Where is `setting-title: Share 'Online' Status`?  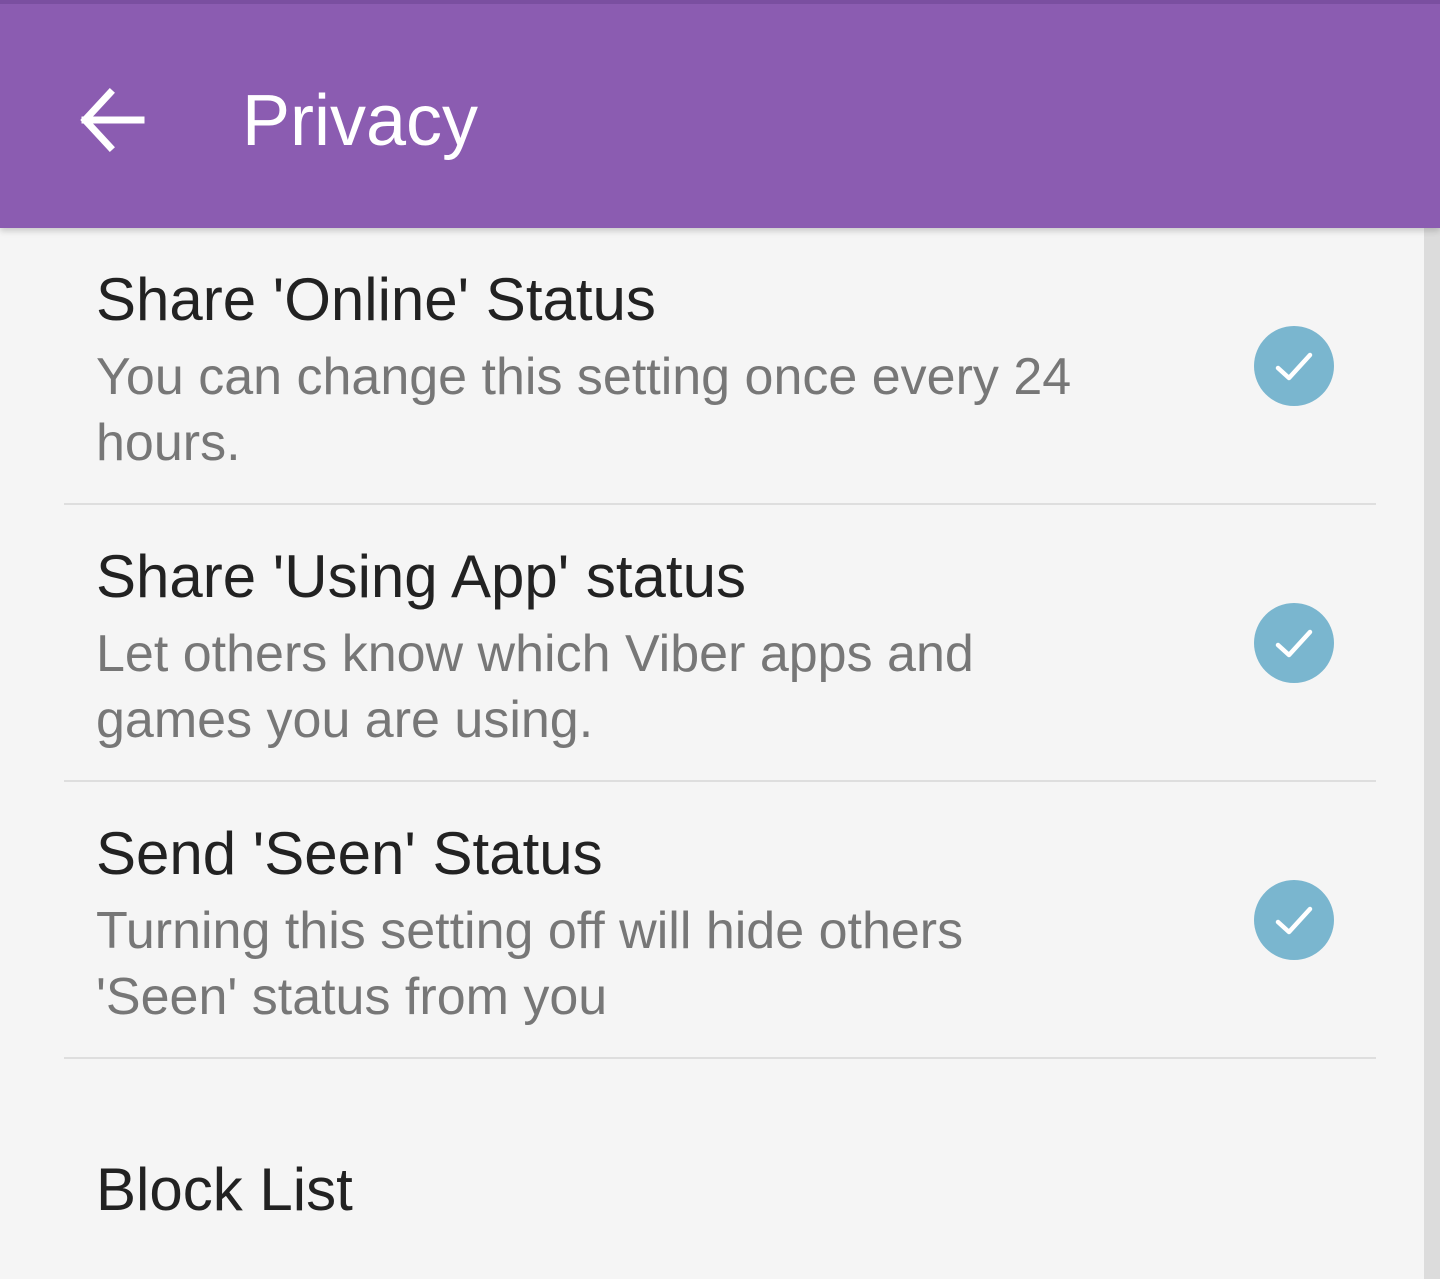
setting-title: Share 'Online' Status is located at coordinates (376, 299).